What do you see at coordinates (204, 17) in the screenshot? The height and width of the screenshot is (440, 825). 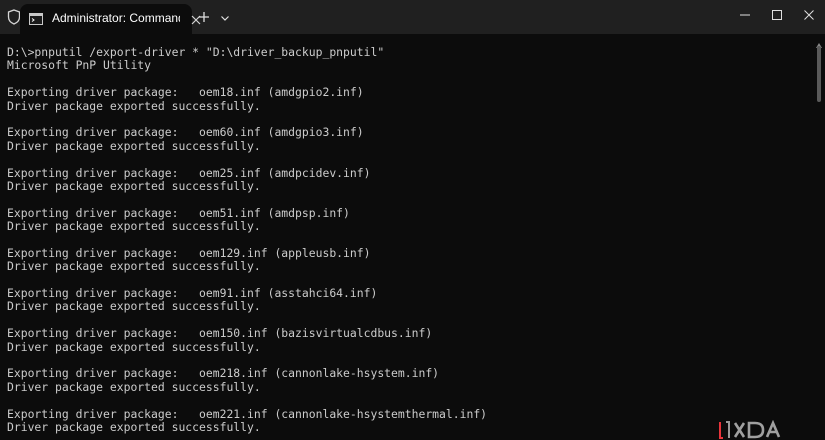 I see `plus-icon` at bounding box center [204, 17].